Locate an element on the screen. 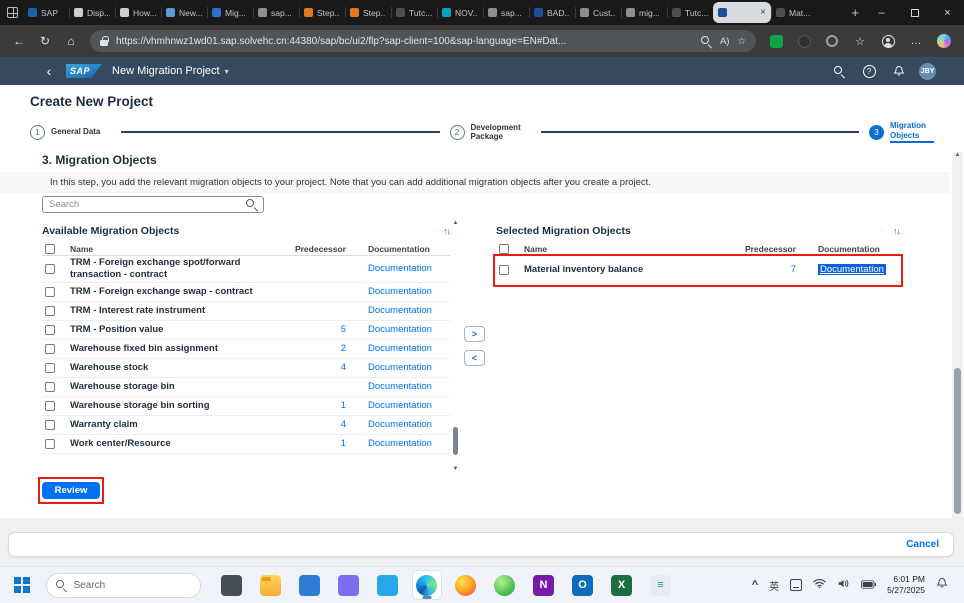 Image resolution: width=964 pixels, height=603 pixels. taskbar-search: Search is located at coordinates (123, 585).